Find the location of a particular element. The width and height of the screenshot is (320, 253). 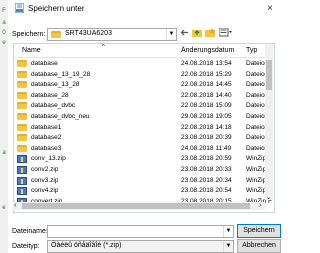

title-bar: Speichern unter × is located at coordinates (145, 9).